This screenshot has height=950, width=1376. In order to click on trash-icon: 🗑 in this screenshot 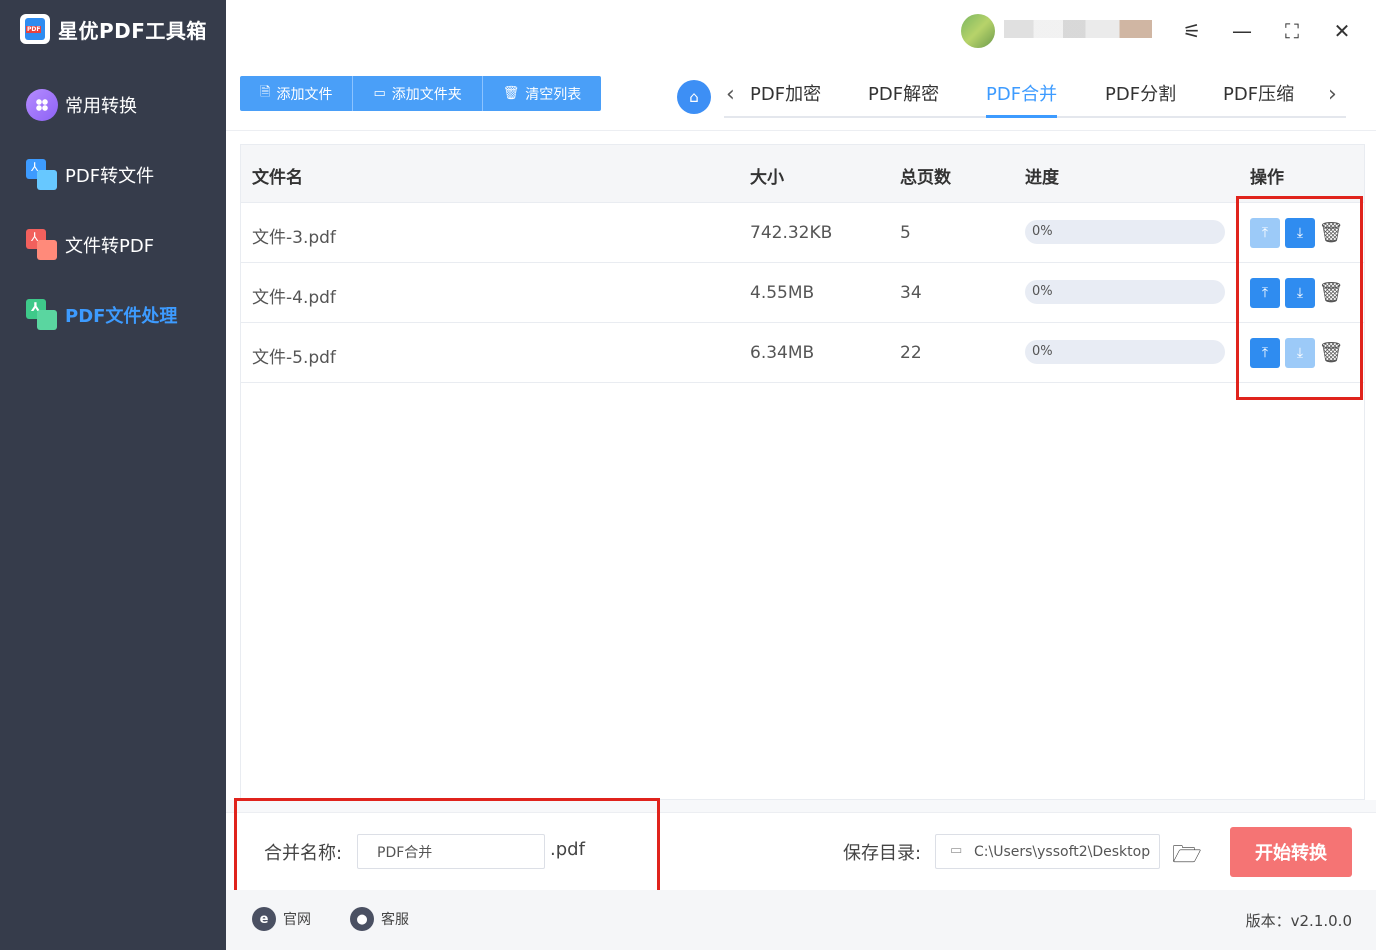, I will do `click(511, 93)`.